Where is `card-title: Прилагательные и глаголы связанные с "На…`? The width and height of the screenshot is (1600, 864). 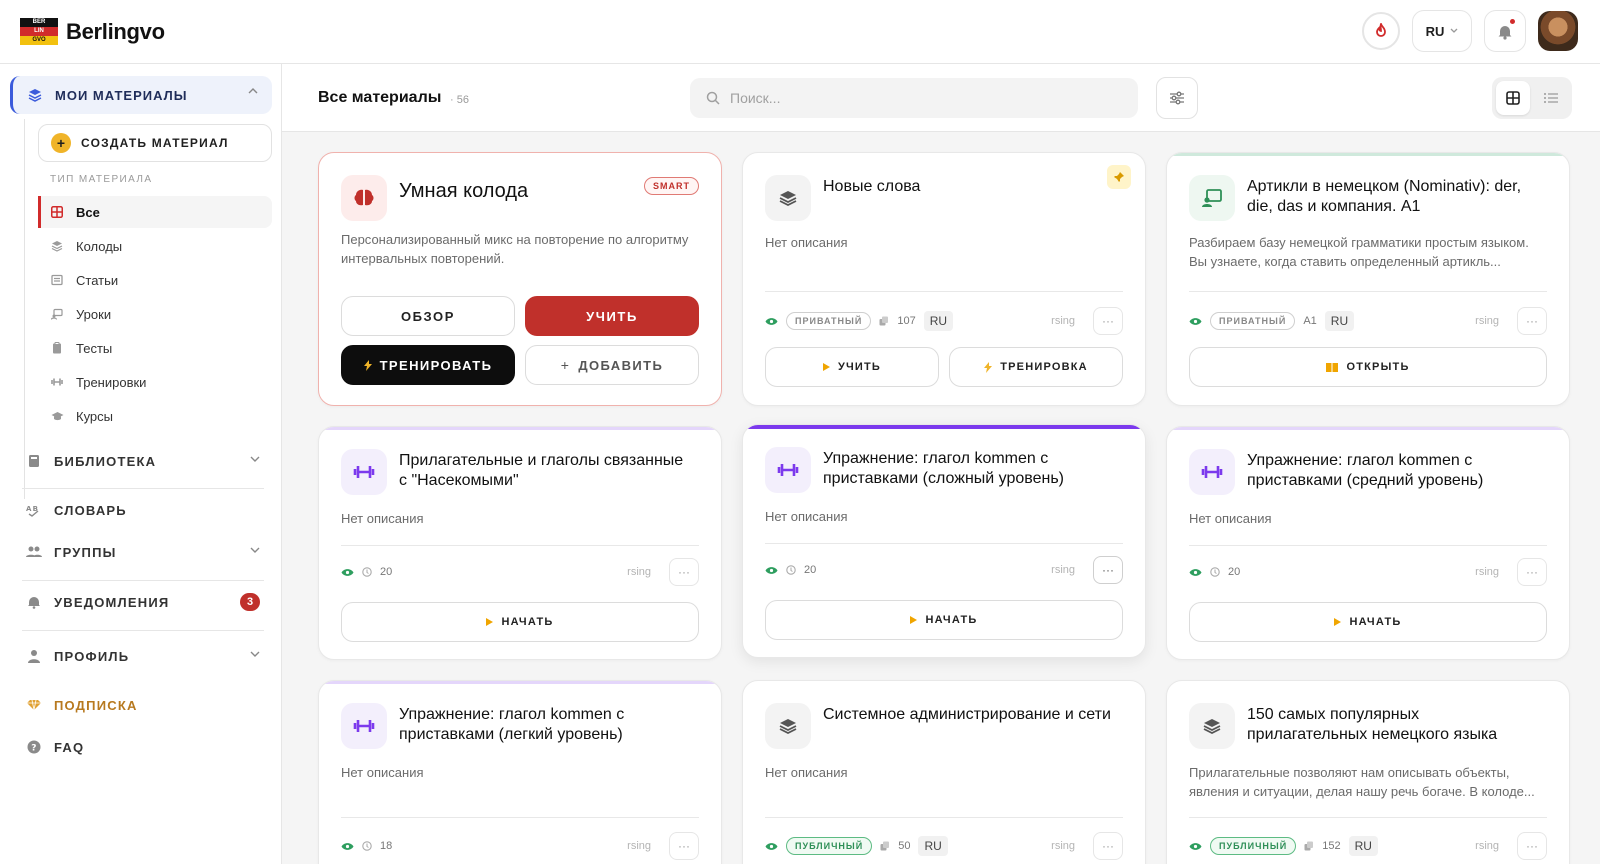 card-title: Прилагательные и глаголы связанные с "На… is located at coordinates (547, 471).